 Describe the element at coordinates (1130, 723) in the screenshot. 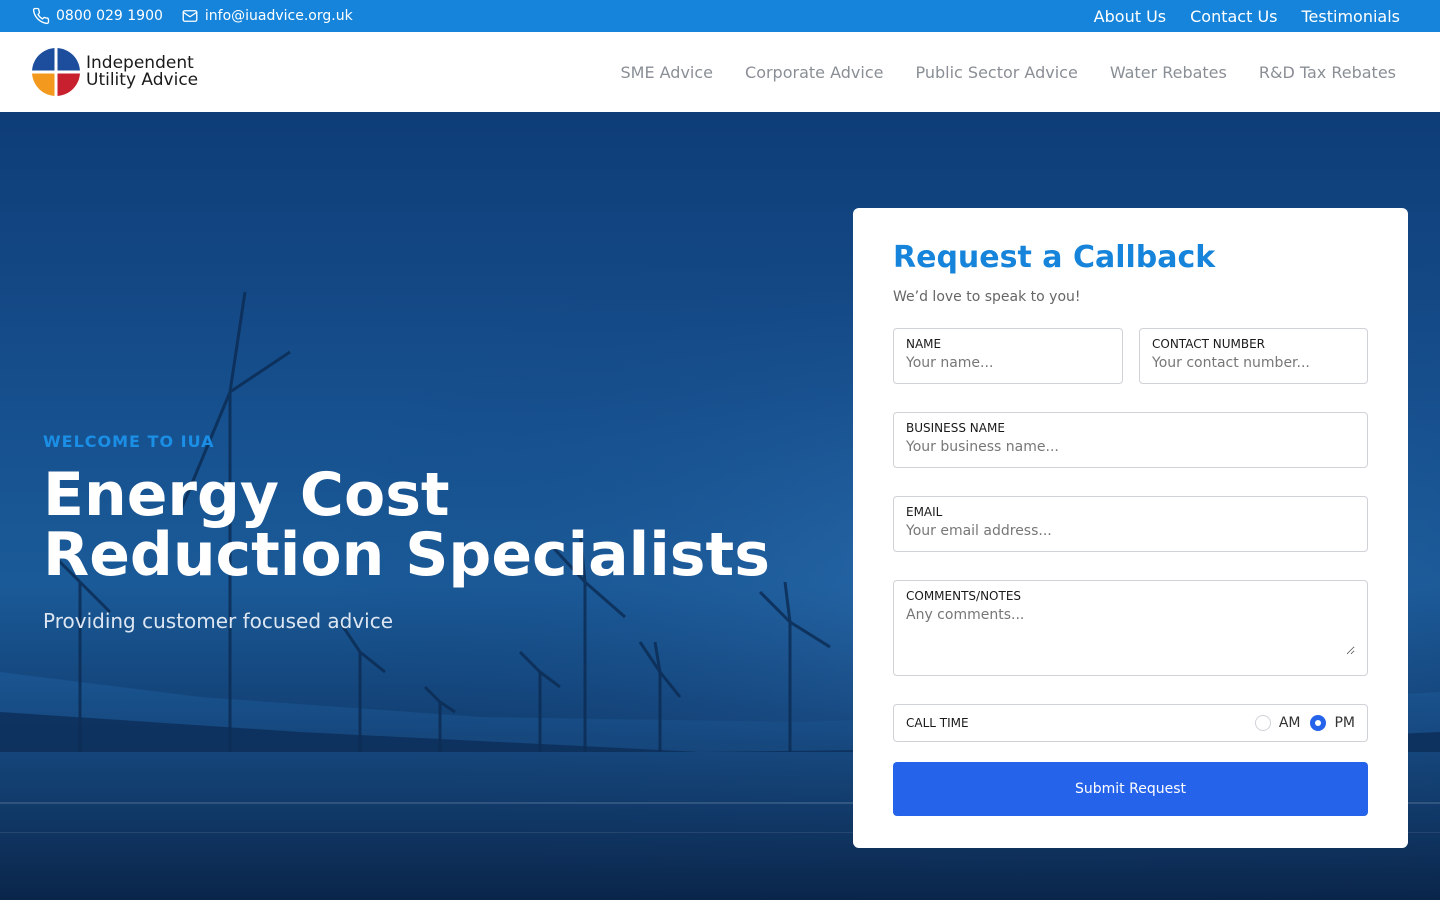

I see `call-time-field: CALL TIME AM PM` at that location.